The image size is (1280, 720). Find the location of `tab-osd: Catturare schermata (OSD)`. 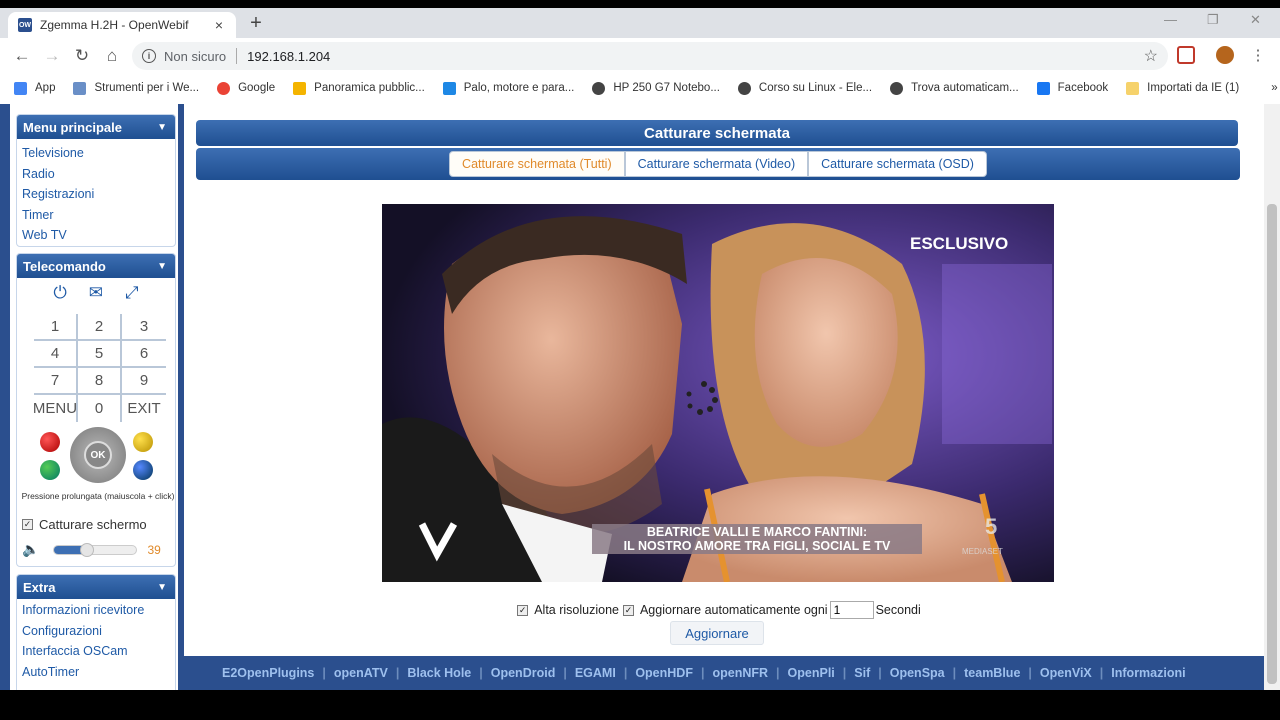

tab-osd: Catturare schermata (OSD) is located at coordinates (897, 164).